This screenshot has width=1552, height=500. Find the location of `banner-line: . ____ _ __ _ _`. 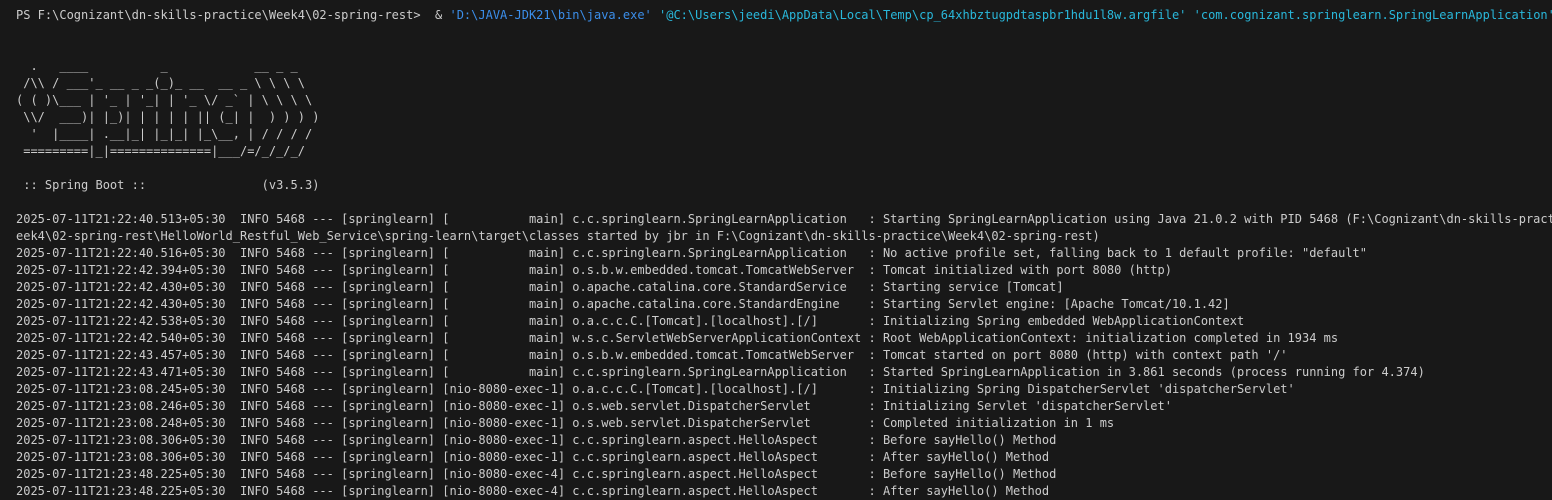

banner-line: . ____ _ __ _ _ is located at coordinates (157, 66).